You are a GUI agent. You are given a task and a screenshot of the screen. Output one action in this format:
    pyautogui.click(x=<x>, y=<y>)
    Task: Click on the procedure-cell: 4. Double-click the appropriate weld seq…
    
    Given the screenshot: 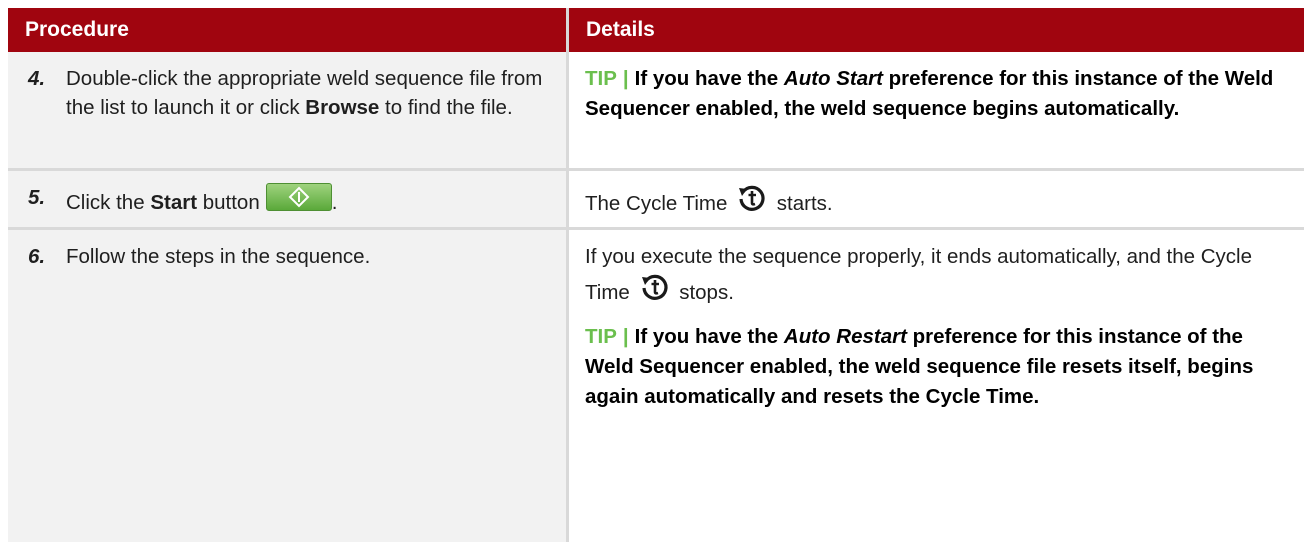 What is the action you would take?
    pyautogui.click(x=288, y=110)
    